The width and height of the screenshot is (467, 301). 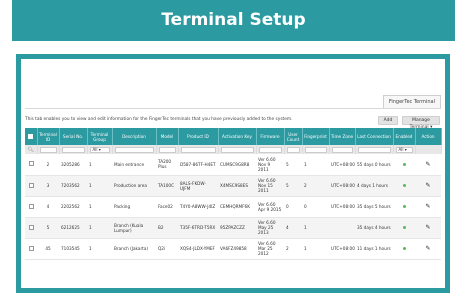 I want to click on col-terminal-group: Terminal Group, so click(x=100, y=136).